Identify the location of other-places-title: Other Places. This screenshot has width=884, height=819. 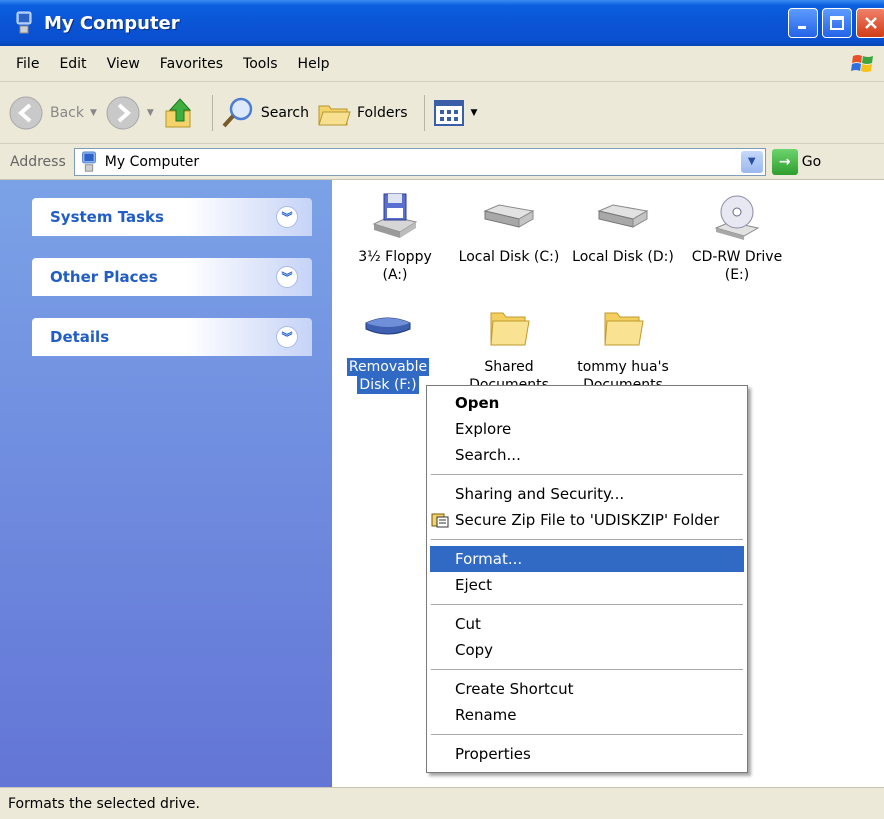
(104, 277).